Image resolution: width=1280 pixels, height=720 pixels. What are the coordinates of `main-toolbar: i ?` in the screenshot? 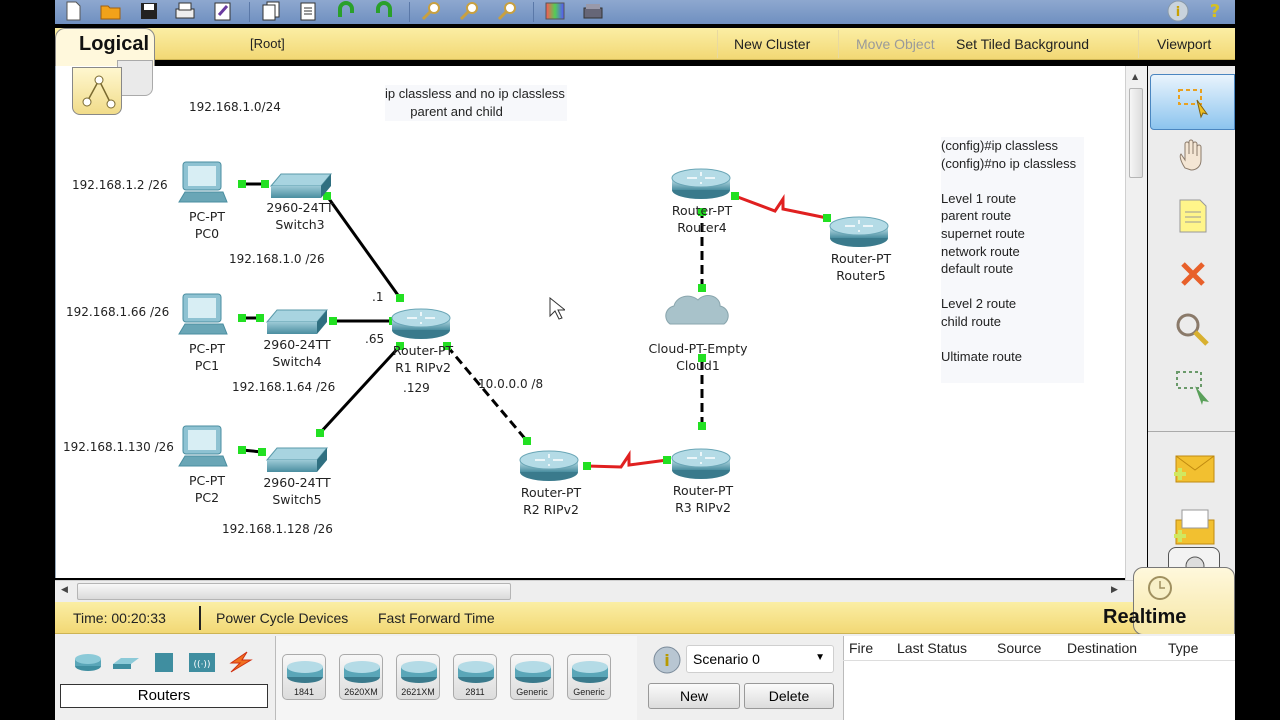 It's located at (645, 12).